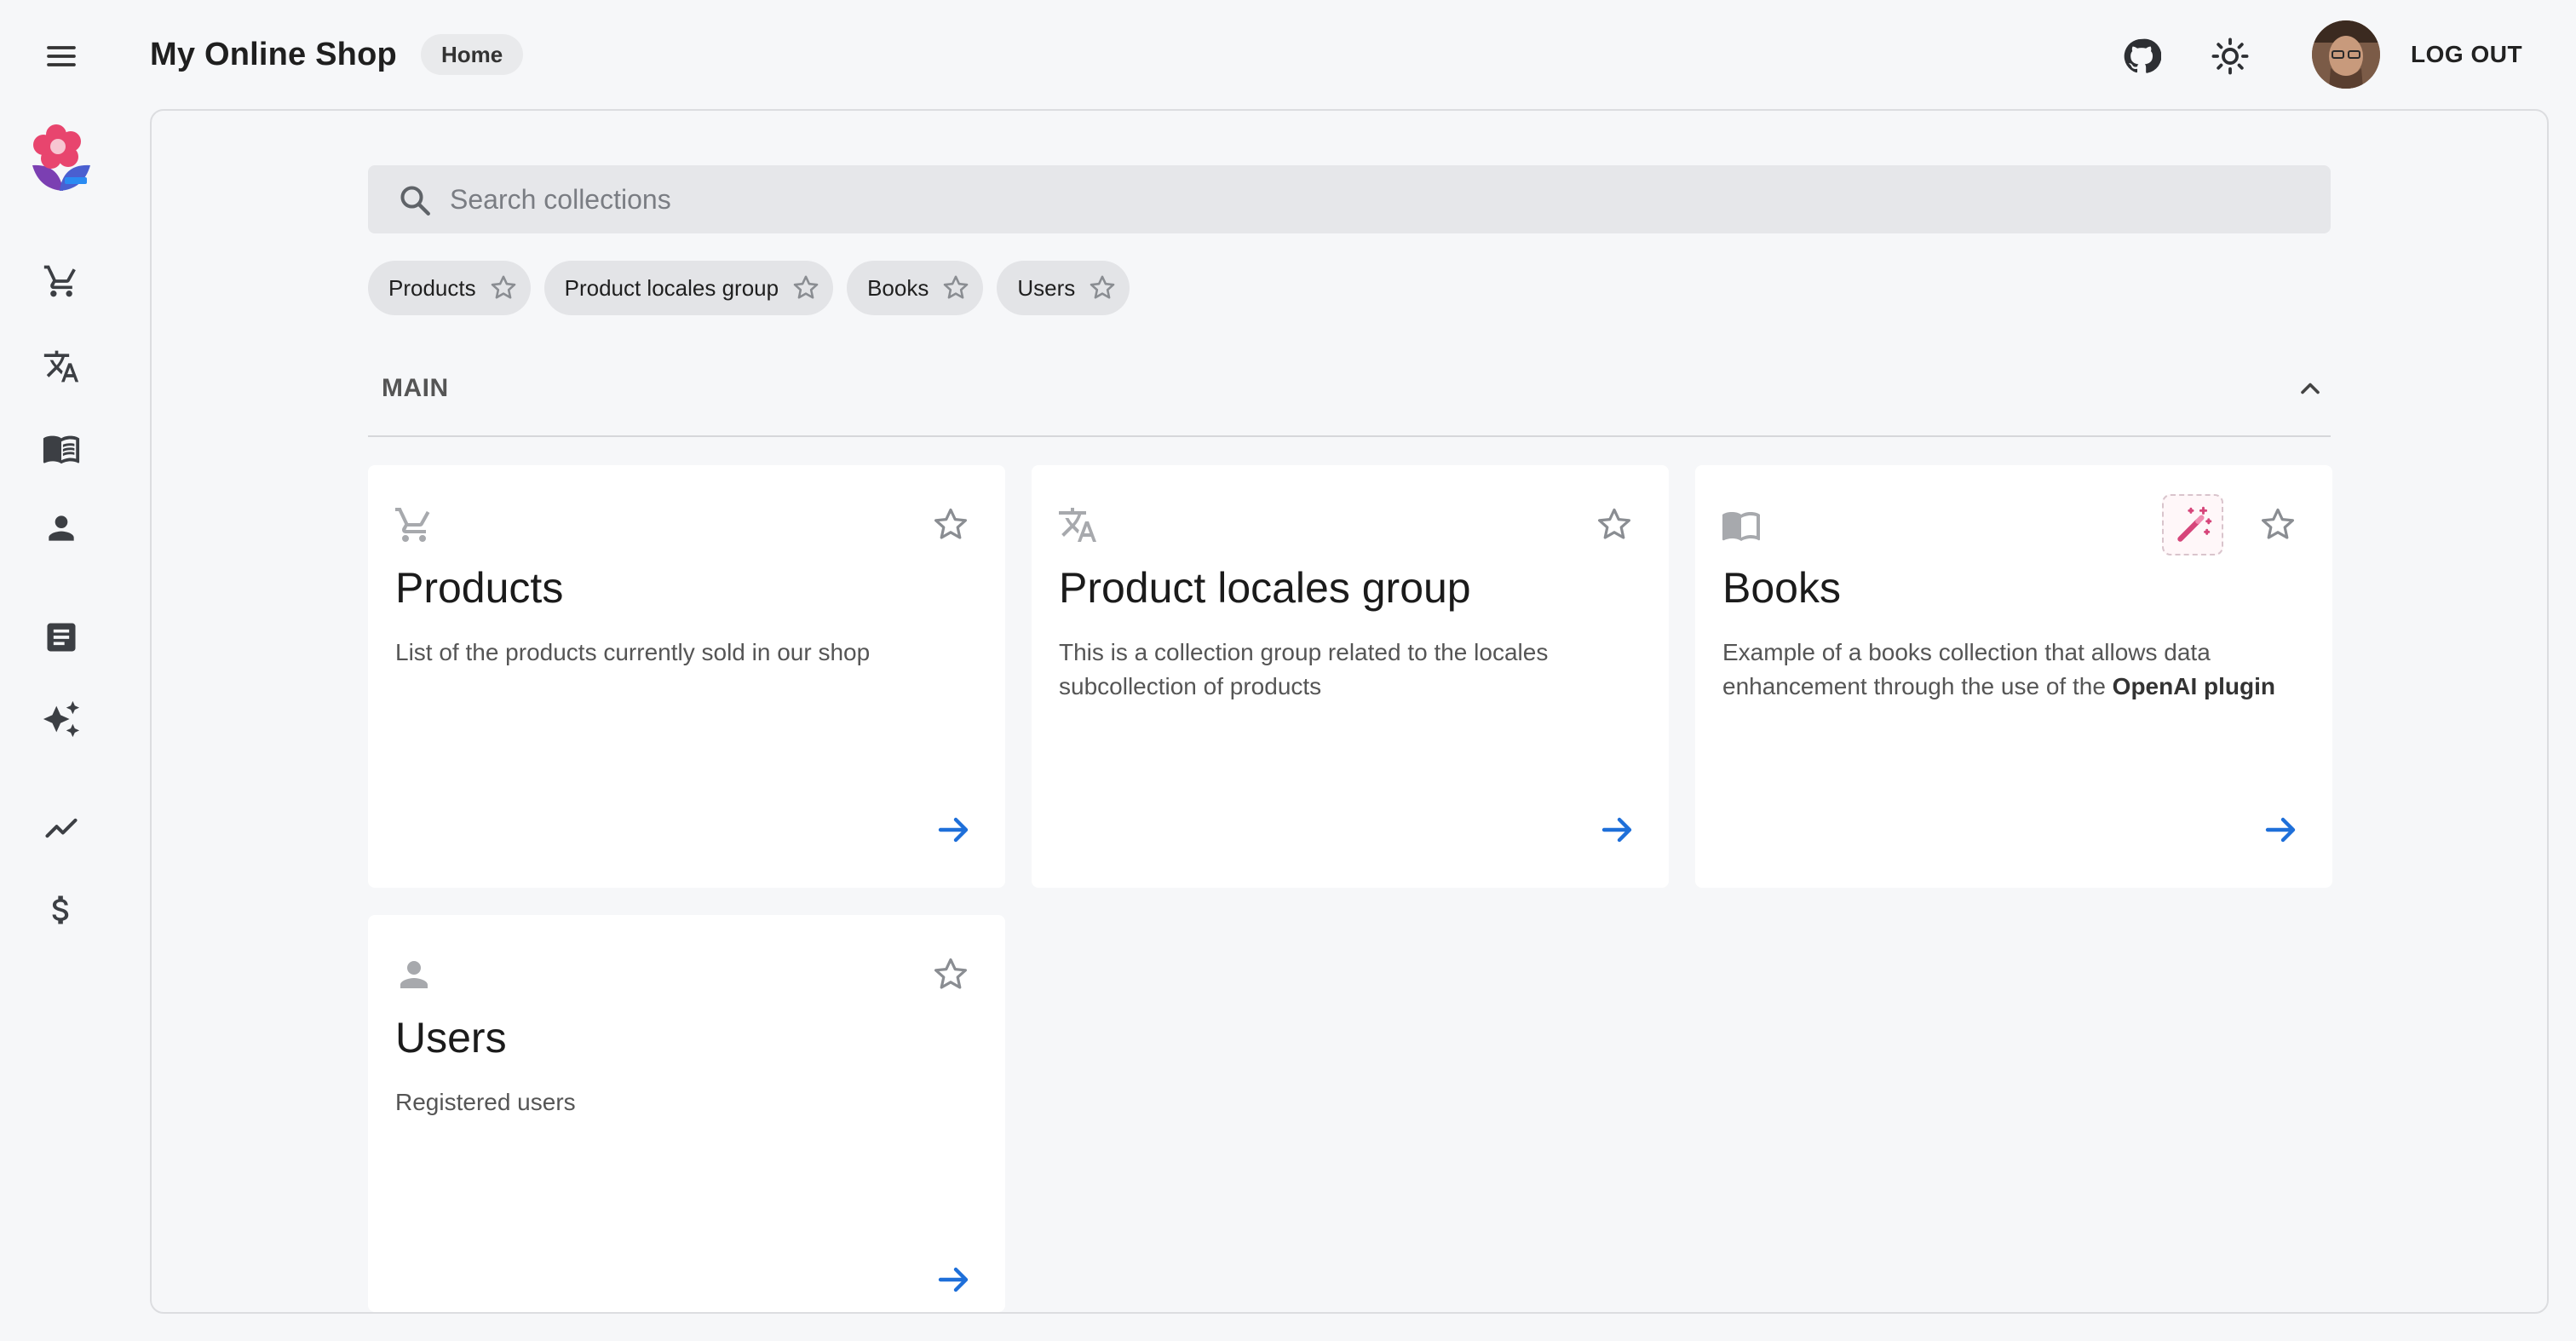 This screenshot has height=1341, width=2576. I want to click on chip-label: Books, so click(898, 288).